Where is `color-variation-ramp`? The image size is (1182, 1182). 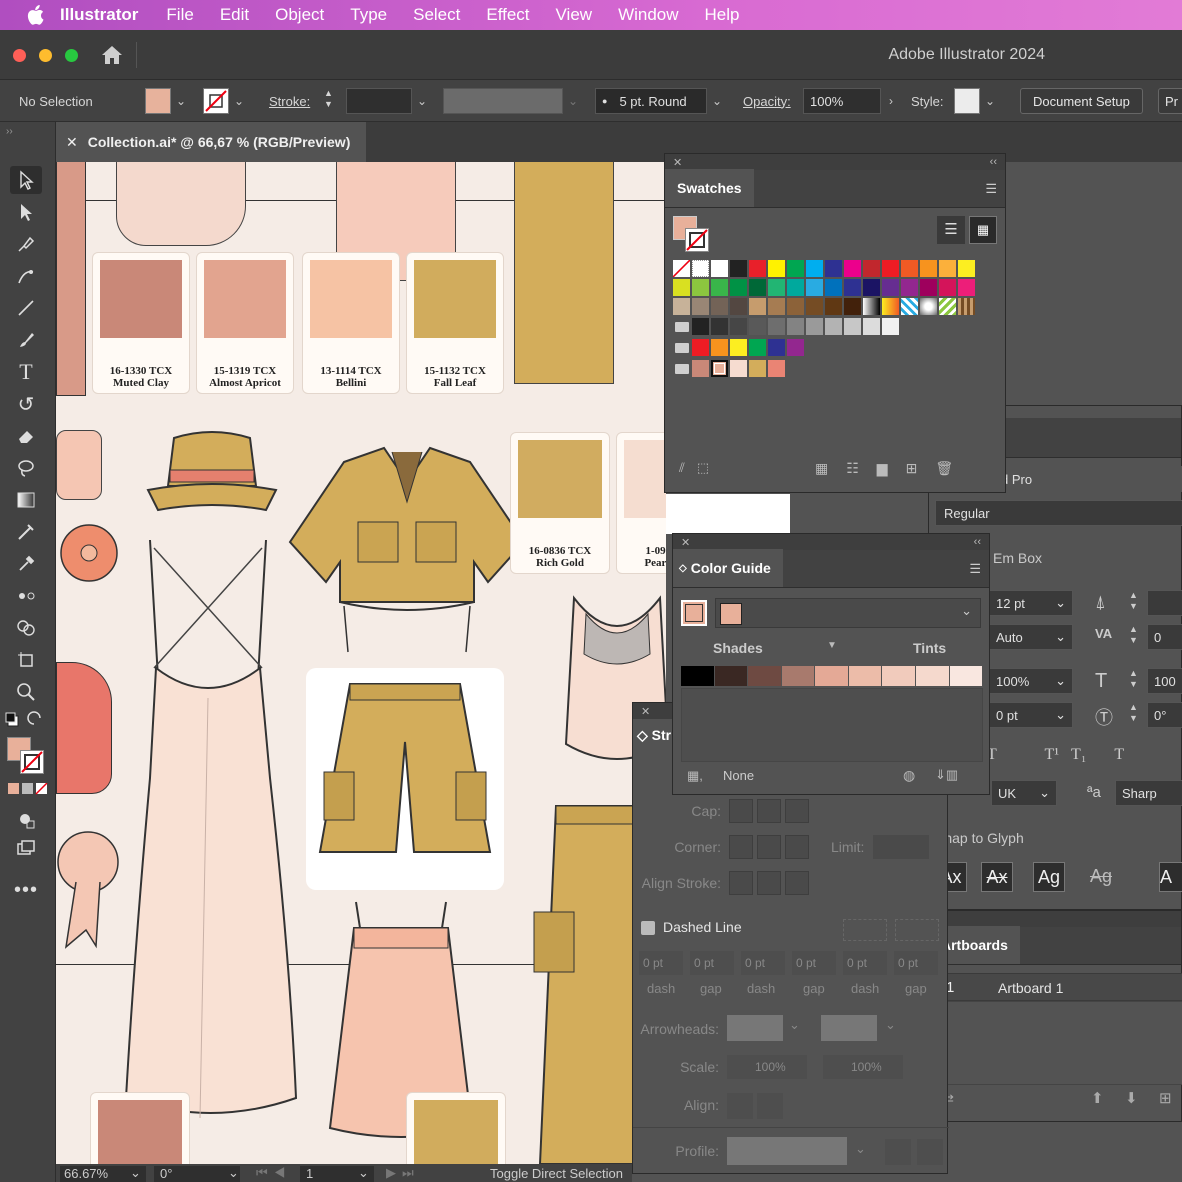
color-variation-ramp is located at coordinates (832, 676).